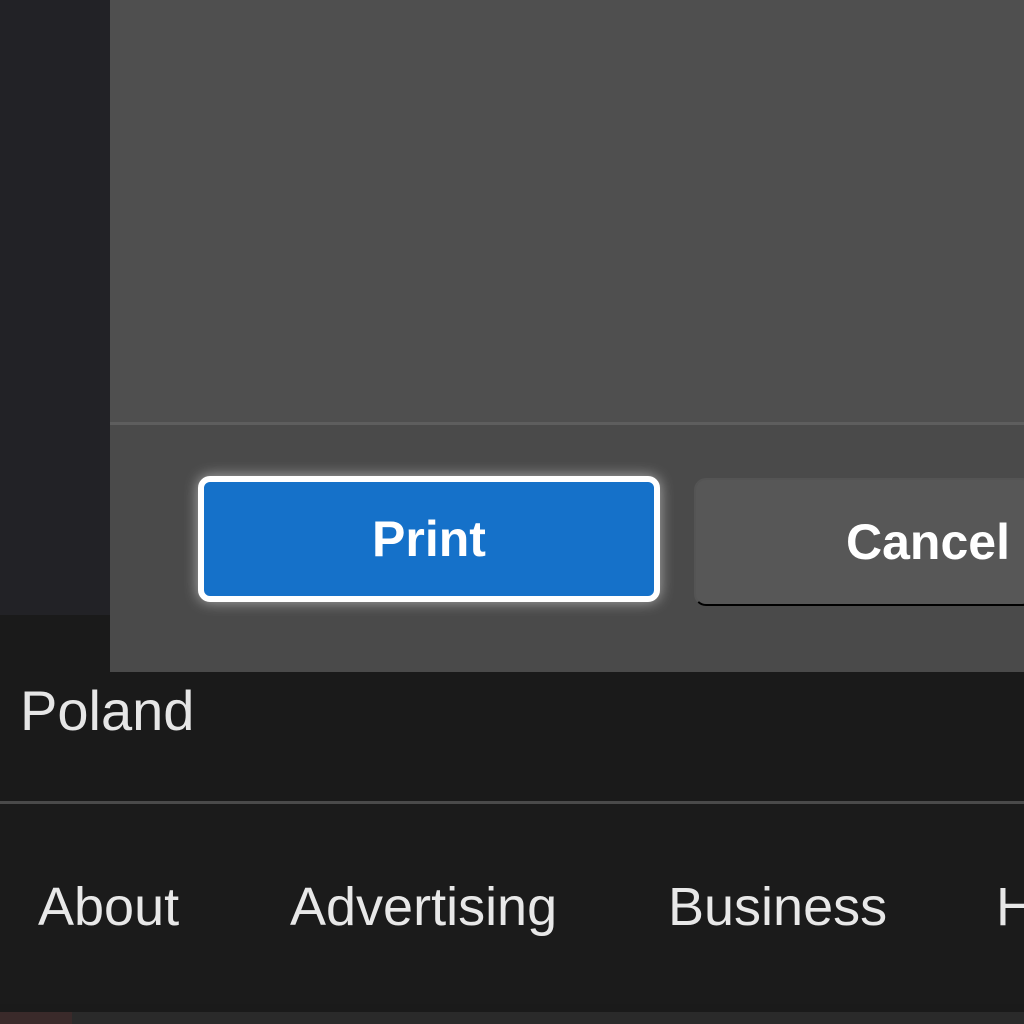 This screenshot has width=1024, height=1024. I want to click on print-button: Print, so click(429, 539).